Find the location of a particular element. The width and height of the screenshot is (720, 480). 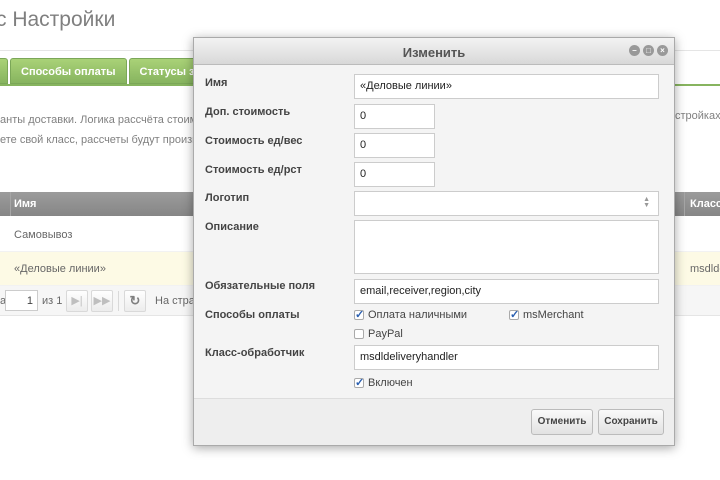

close-icon: × is located at coordinates (662, 50).